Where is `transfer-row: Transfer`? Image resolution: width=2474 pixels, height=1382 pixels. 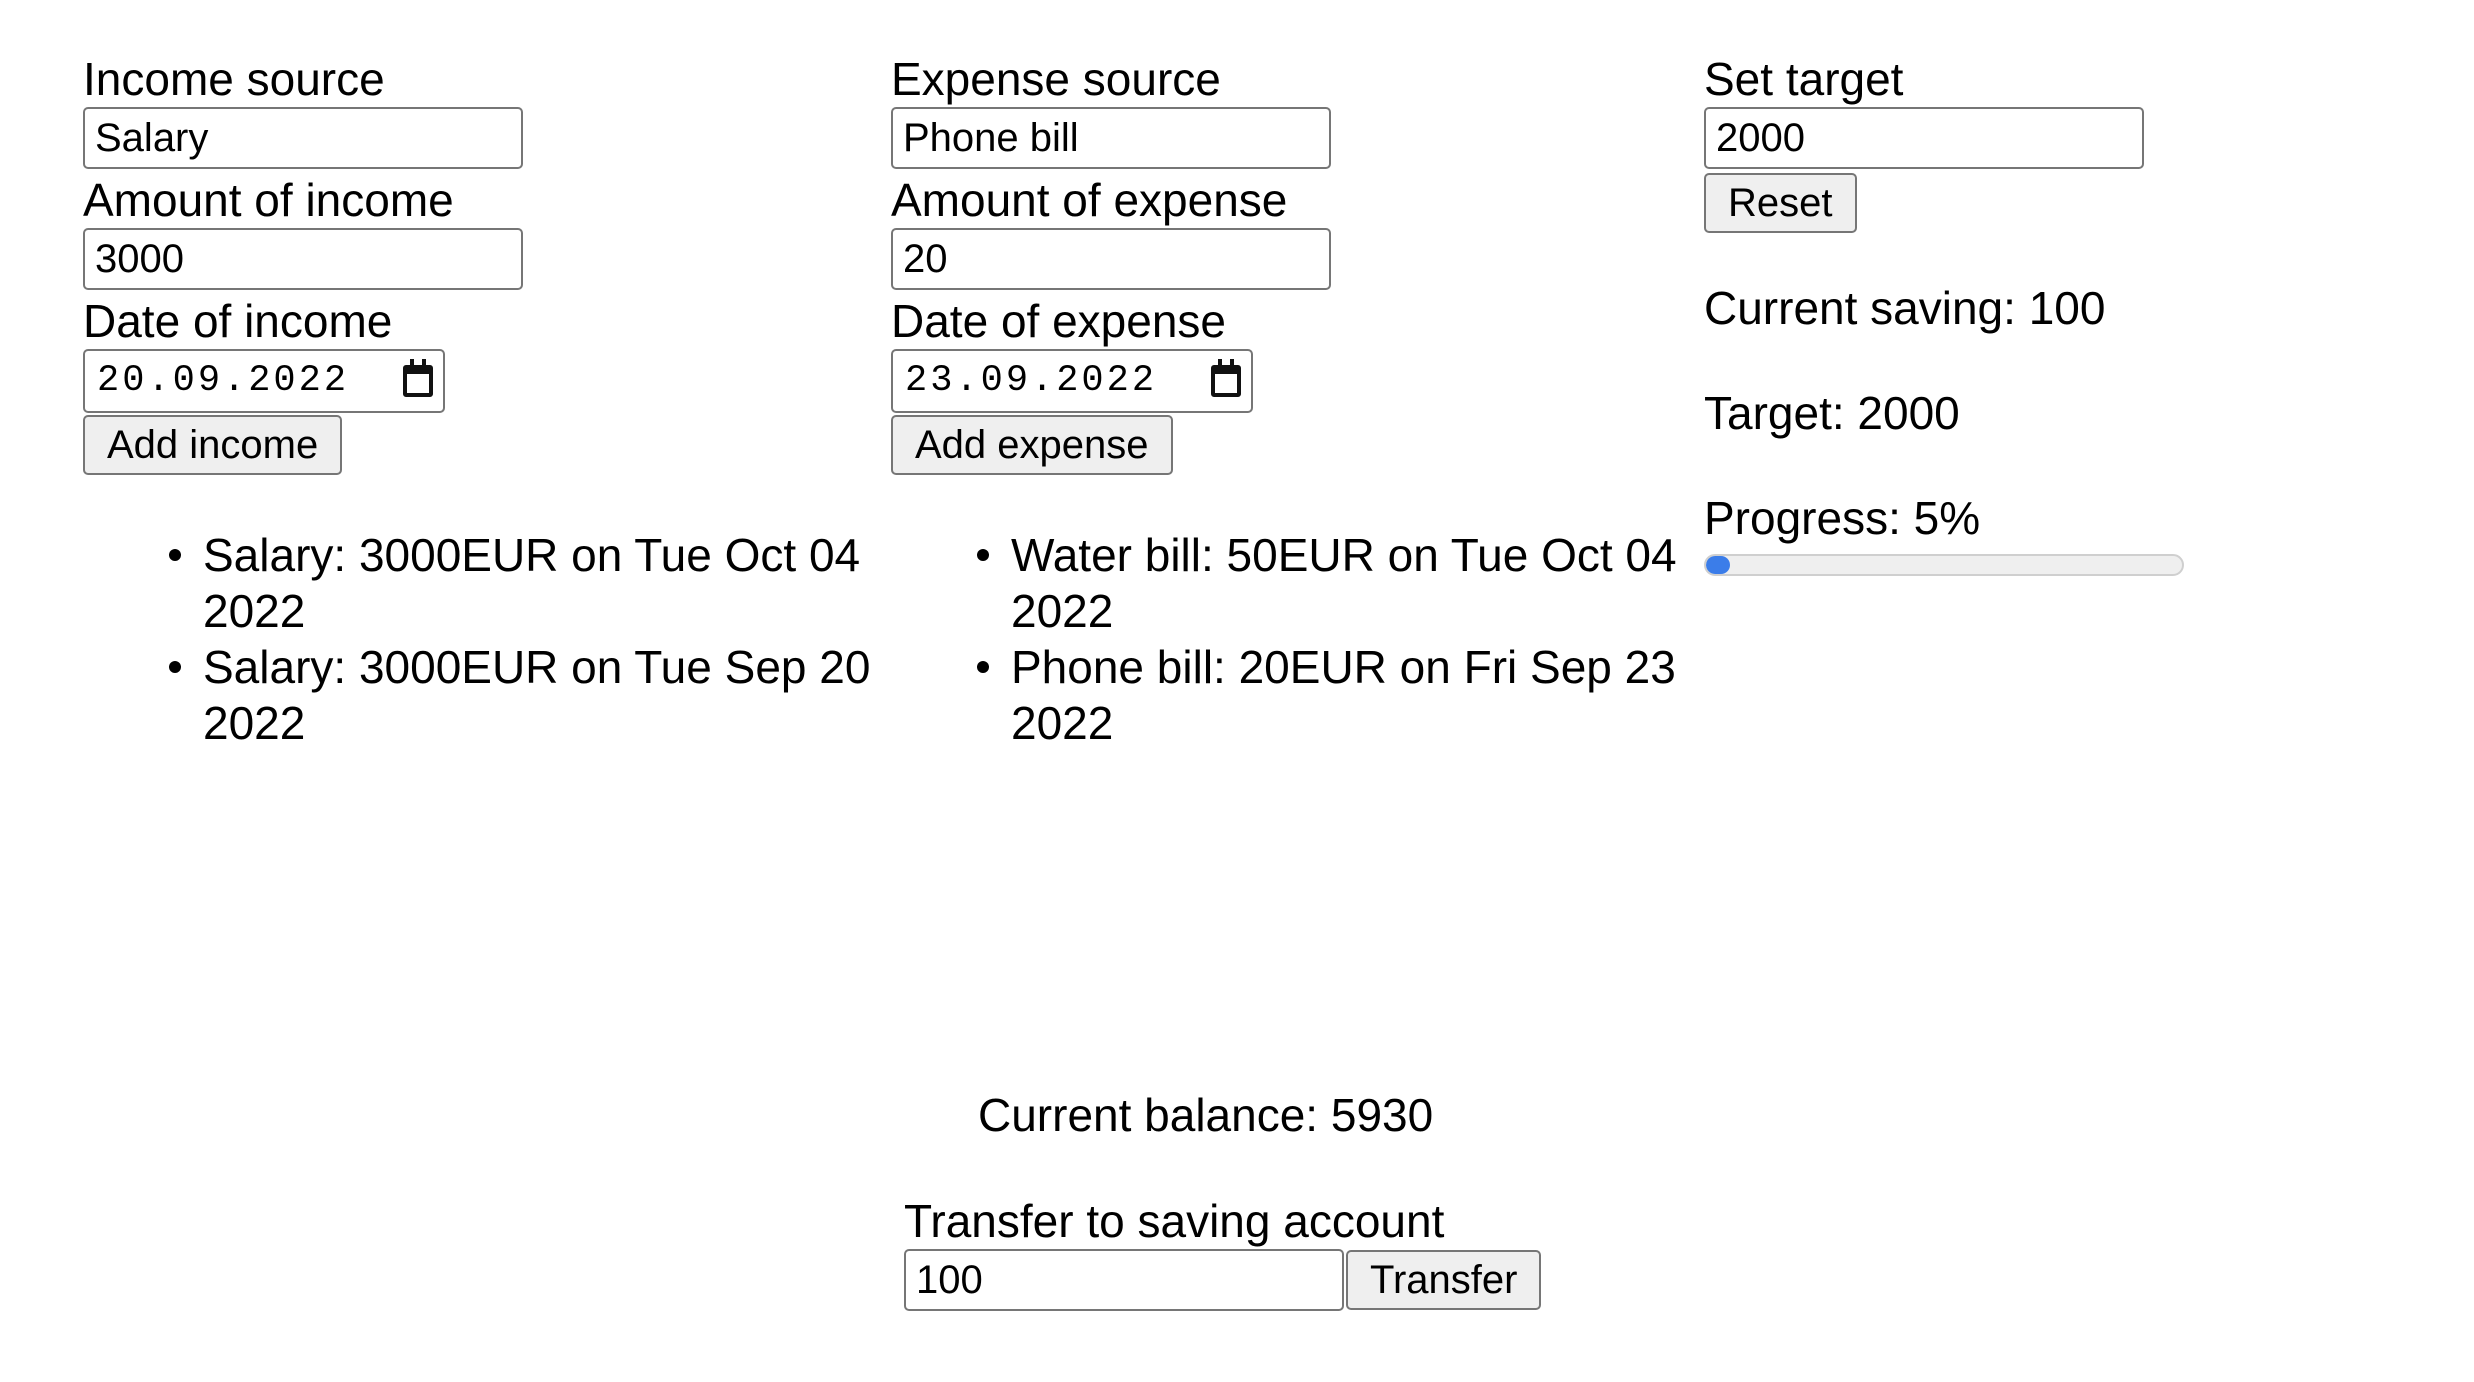 transfer-row: Transfer is located at coordinates (1223, 1280).